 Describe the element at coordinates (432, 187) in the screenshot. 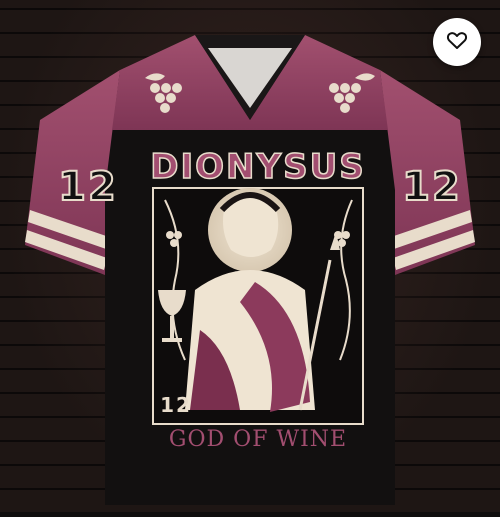

I see `right-sleeve-number: 12` at that location.